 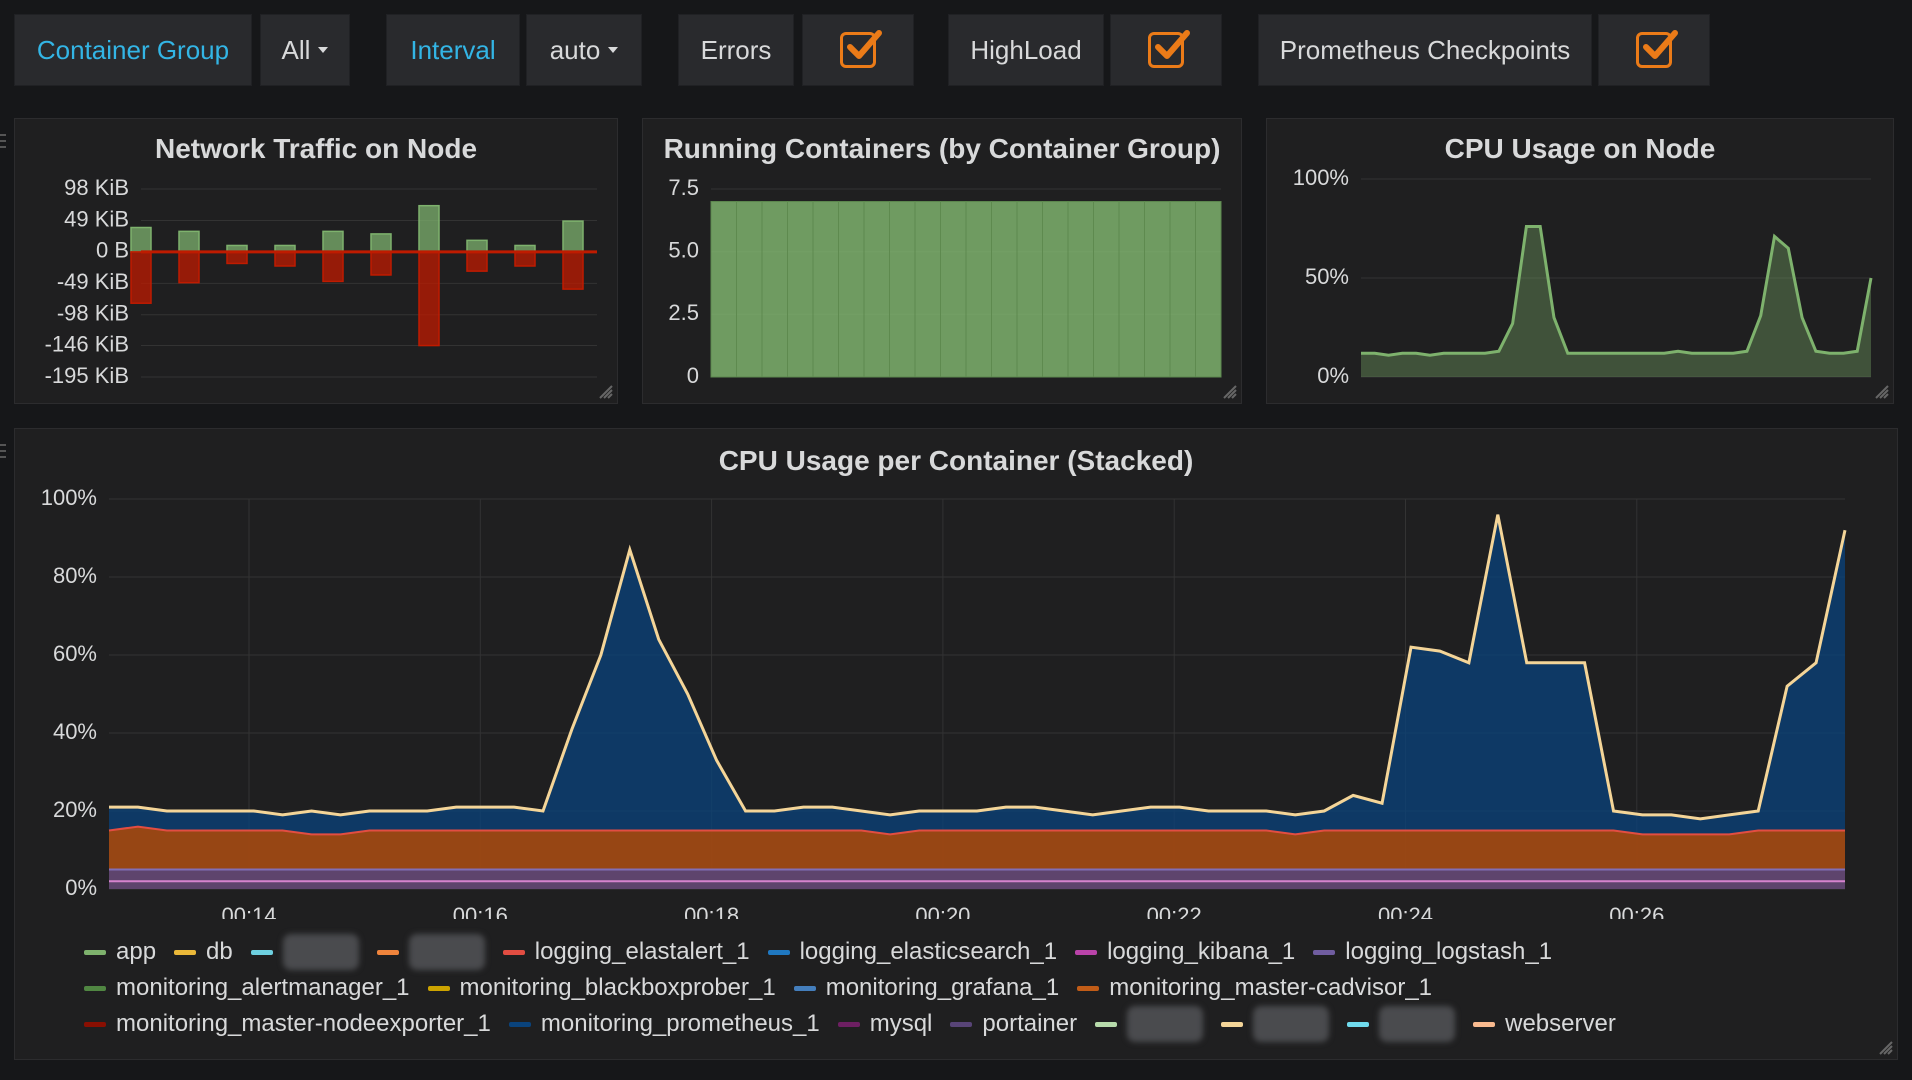 What do you see at coordinates (1185, 952) in the screenshot?
I see `legend-item: logging_kibana_1` at bounding box center [1185, 952].